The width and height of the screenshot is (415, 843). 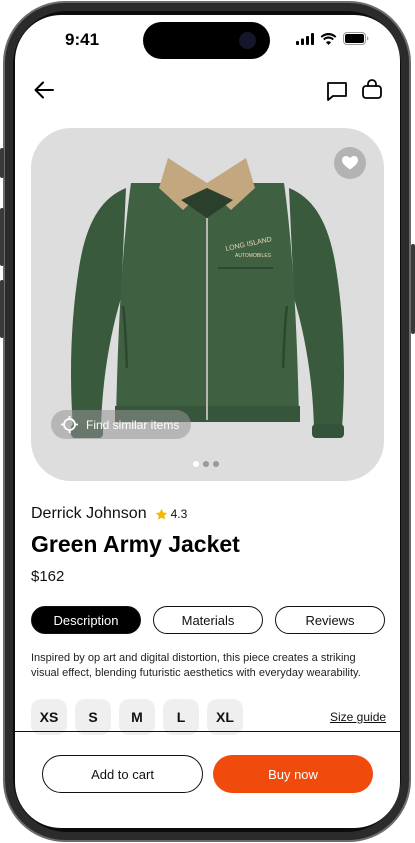 I want to click on size-option-s: S, so click(x=93, y=717).